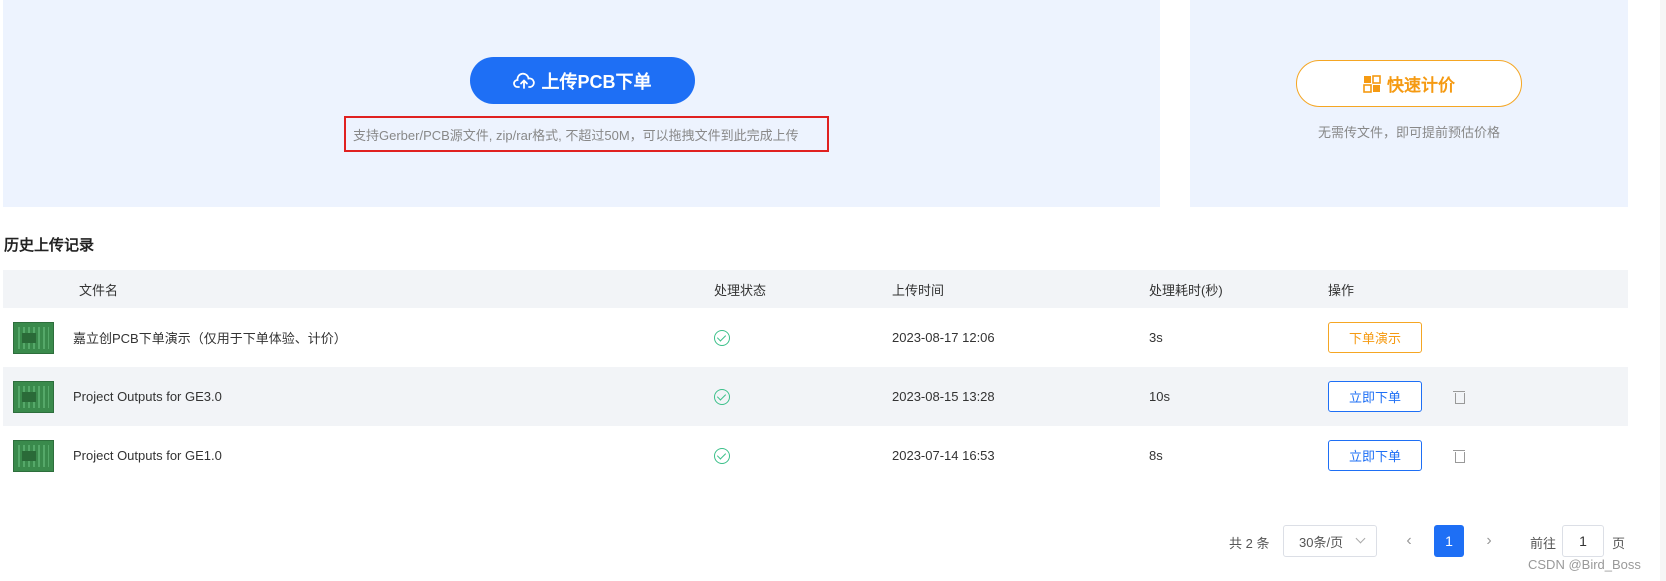  I want to click on page-number-current: 1, so click(1449, 541).